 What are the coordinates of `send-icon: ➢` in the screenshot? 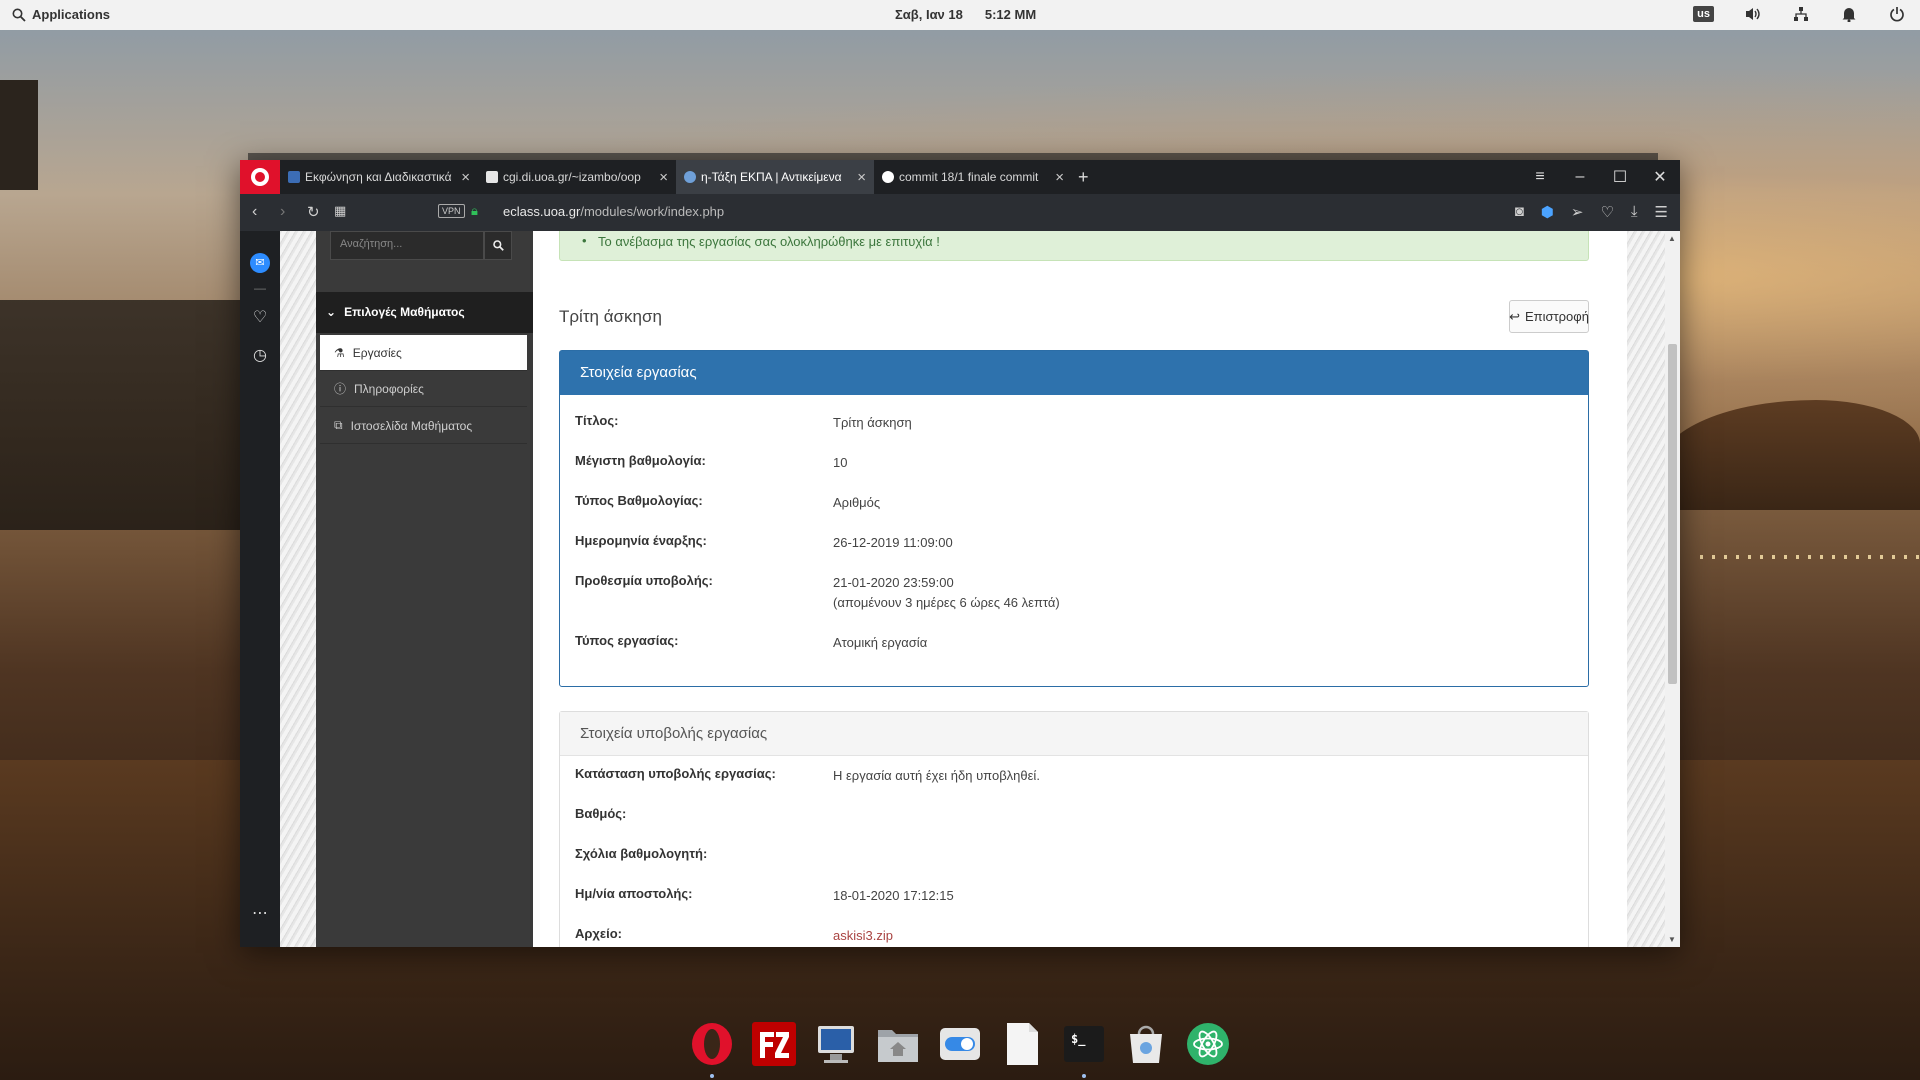 It's located at (1577, 212).